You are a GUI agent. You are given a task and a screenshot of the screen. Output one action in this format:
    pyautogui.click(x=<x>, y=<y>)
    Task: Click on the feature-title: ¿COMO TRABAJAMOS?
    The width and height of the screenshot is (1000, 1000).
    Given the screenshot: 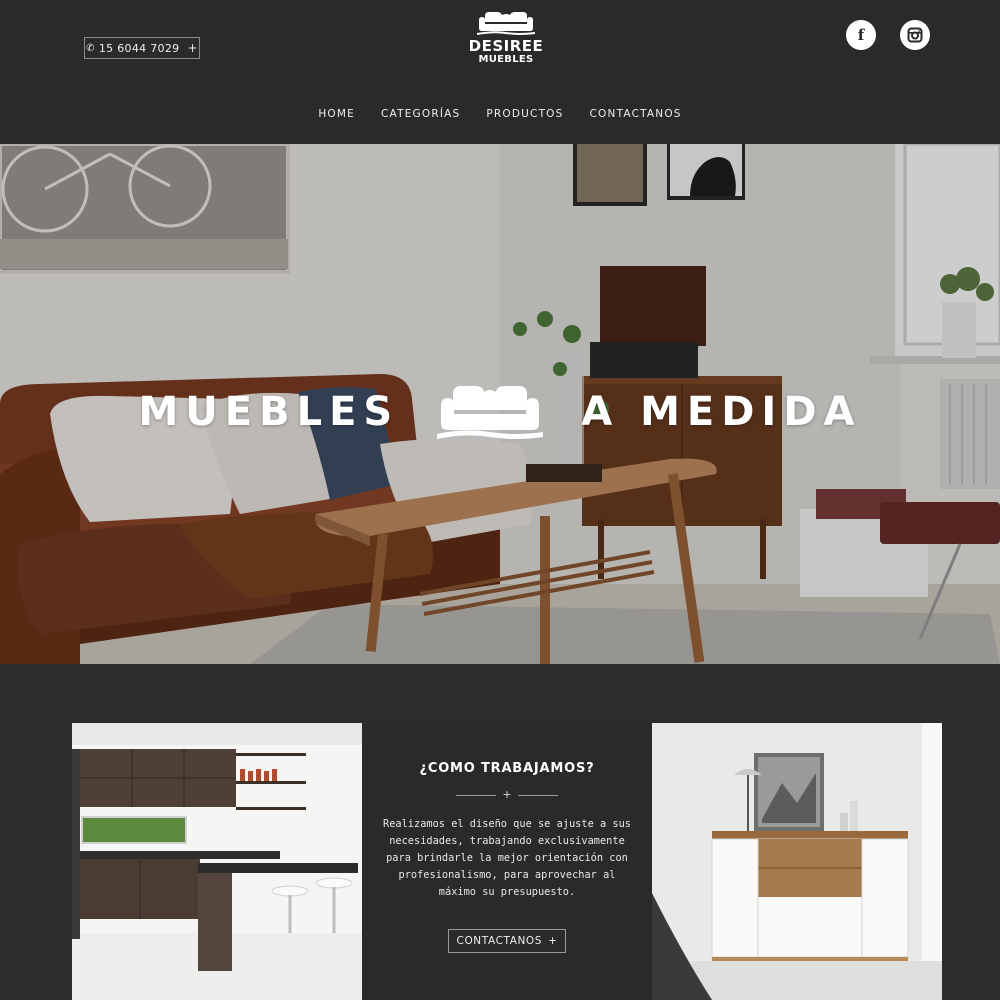 What is the action you would take?
    pyautogui.click(x=507, y=768)
    